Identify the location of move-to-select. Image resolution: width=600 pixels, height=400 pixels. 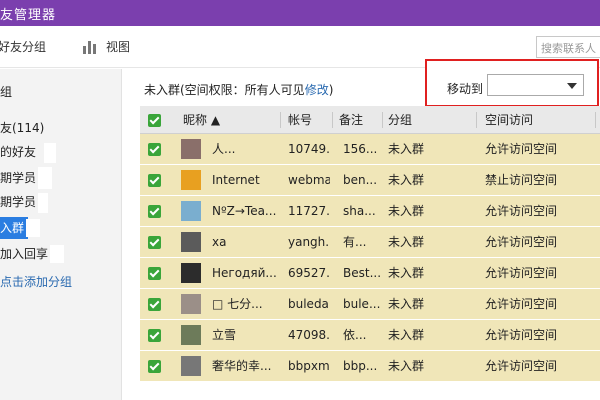
(535, 85).